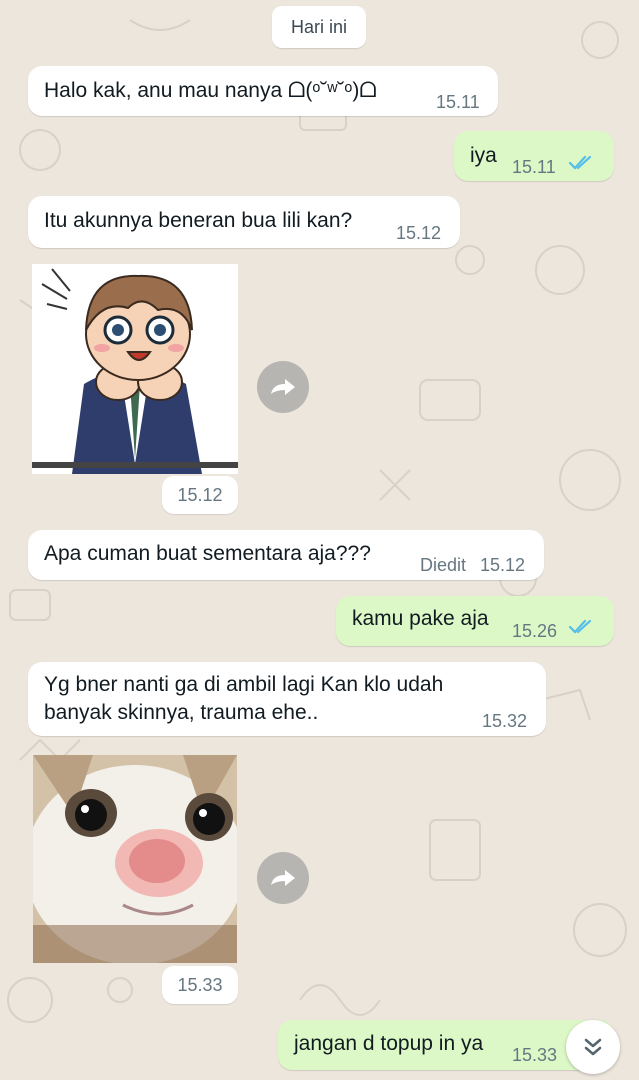 The height and width of the screenshot is (1080, 639). I want to click on cat-face-sticker, so click(135, 859).